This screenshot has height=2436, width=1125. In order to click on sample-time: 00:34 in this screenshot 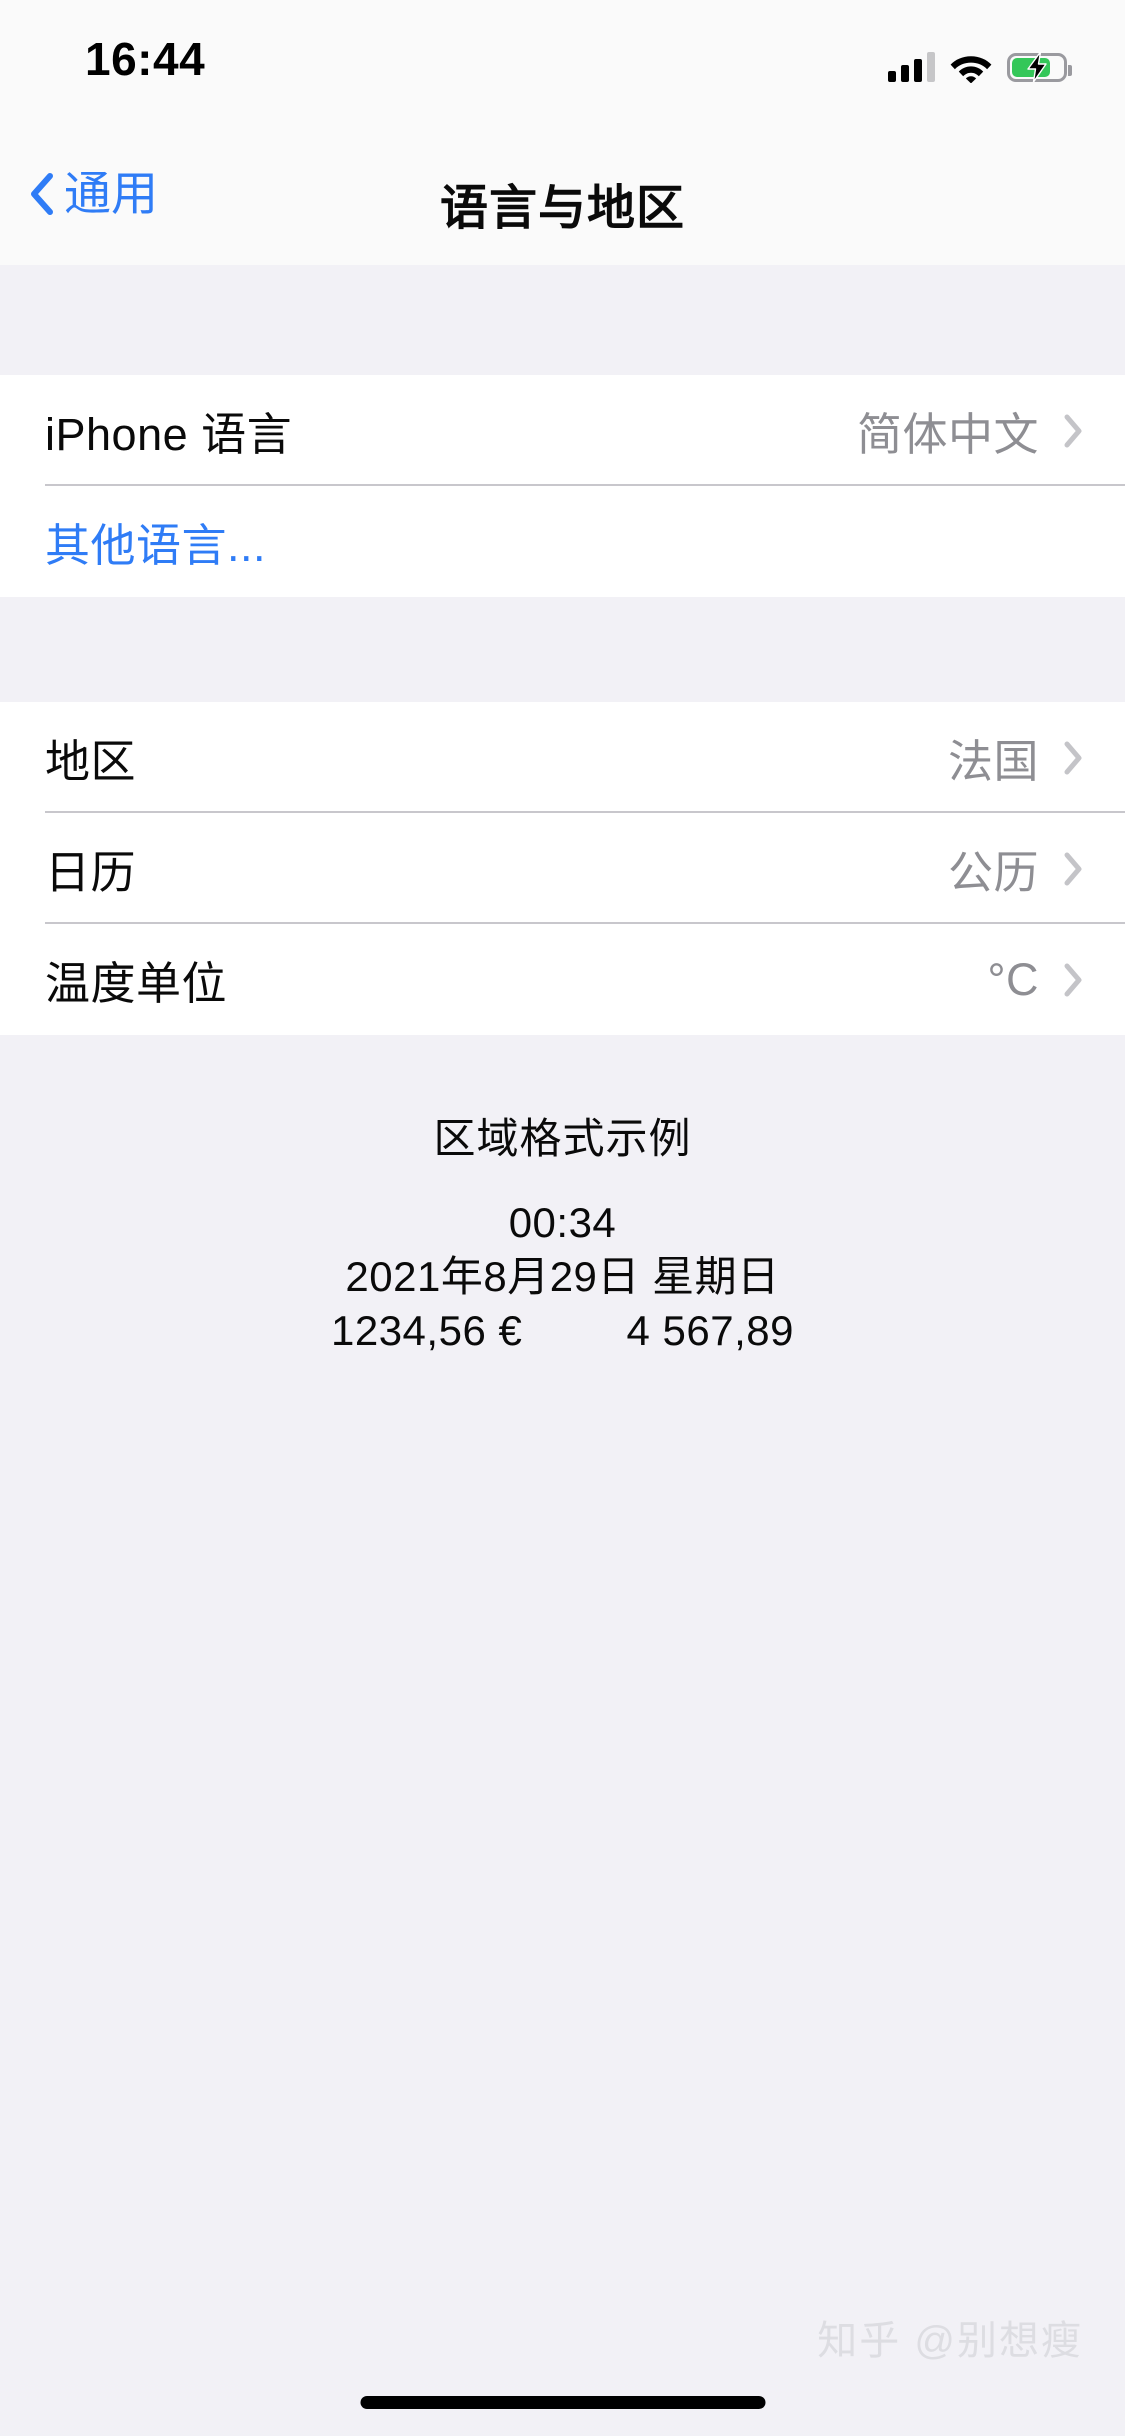, I will do `click(562, 1222)`.